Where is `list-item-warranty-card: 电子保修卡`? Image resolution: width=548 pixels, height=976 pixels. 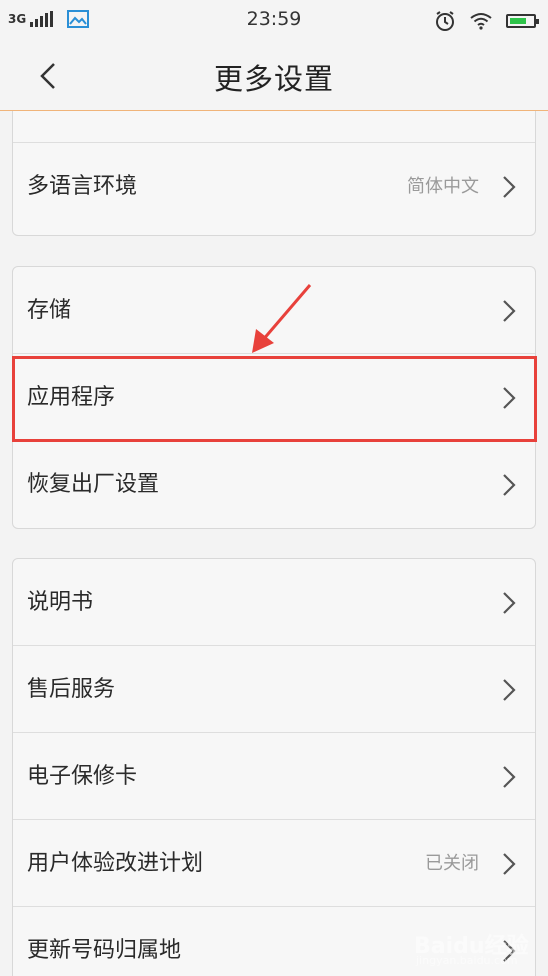 list-item-warranty-card: 电子保修卡 is located at coordinates (274, 776).